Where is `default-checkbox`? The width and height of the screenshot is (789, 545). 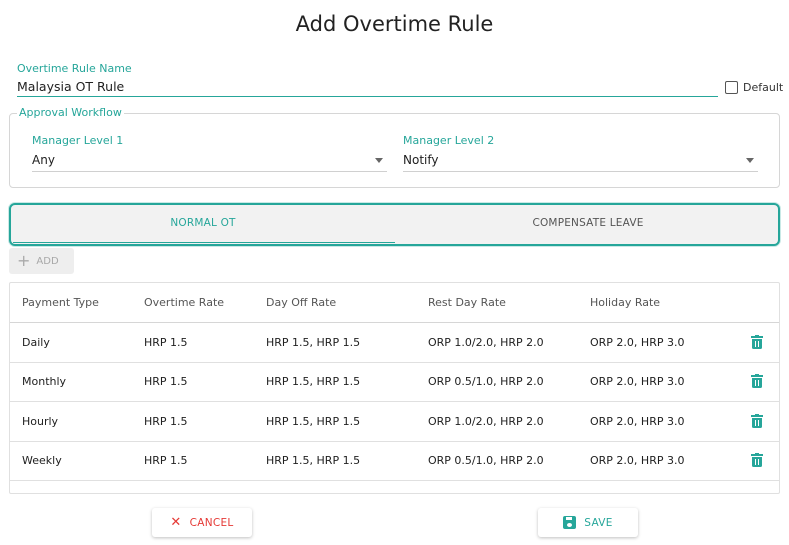
default-checkbox is located at coordinates (731, 87).